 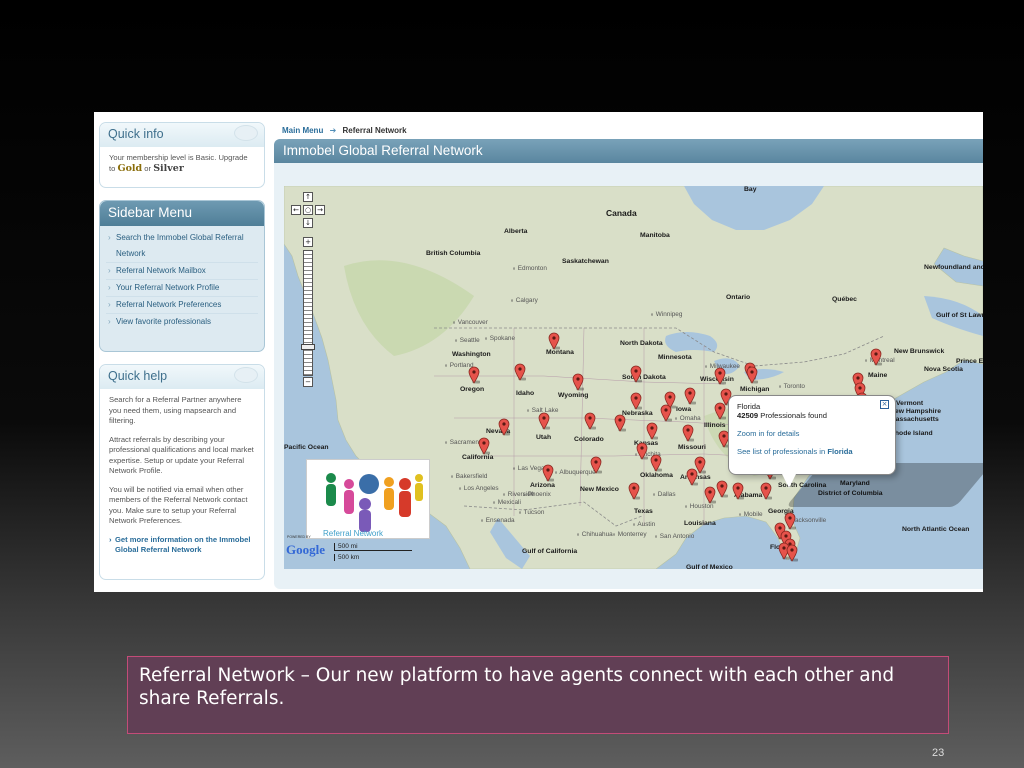 I want to click on menu-item-preferences: Referral Network Preferences, so click(x=182, y=305).